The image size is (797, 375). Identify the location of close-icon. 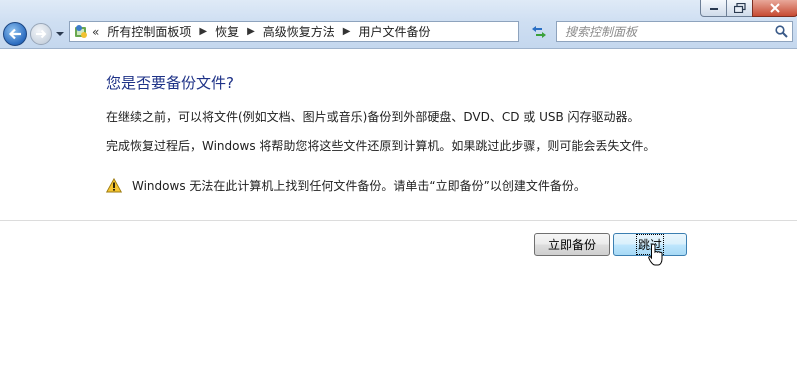
(775, 8).